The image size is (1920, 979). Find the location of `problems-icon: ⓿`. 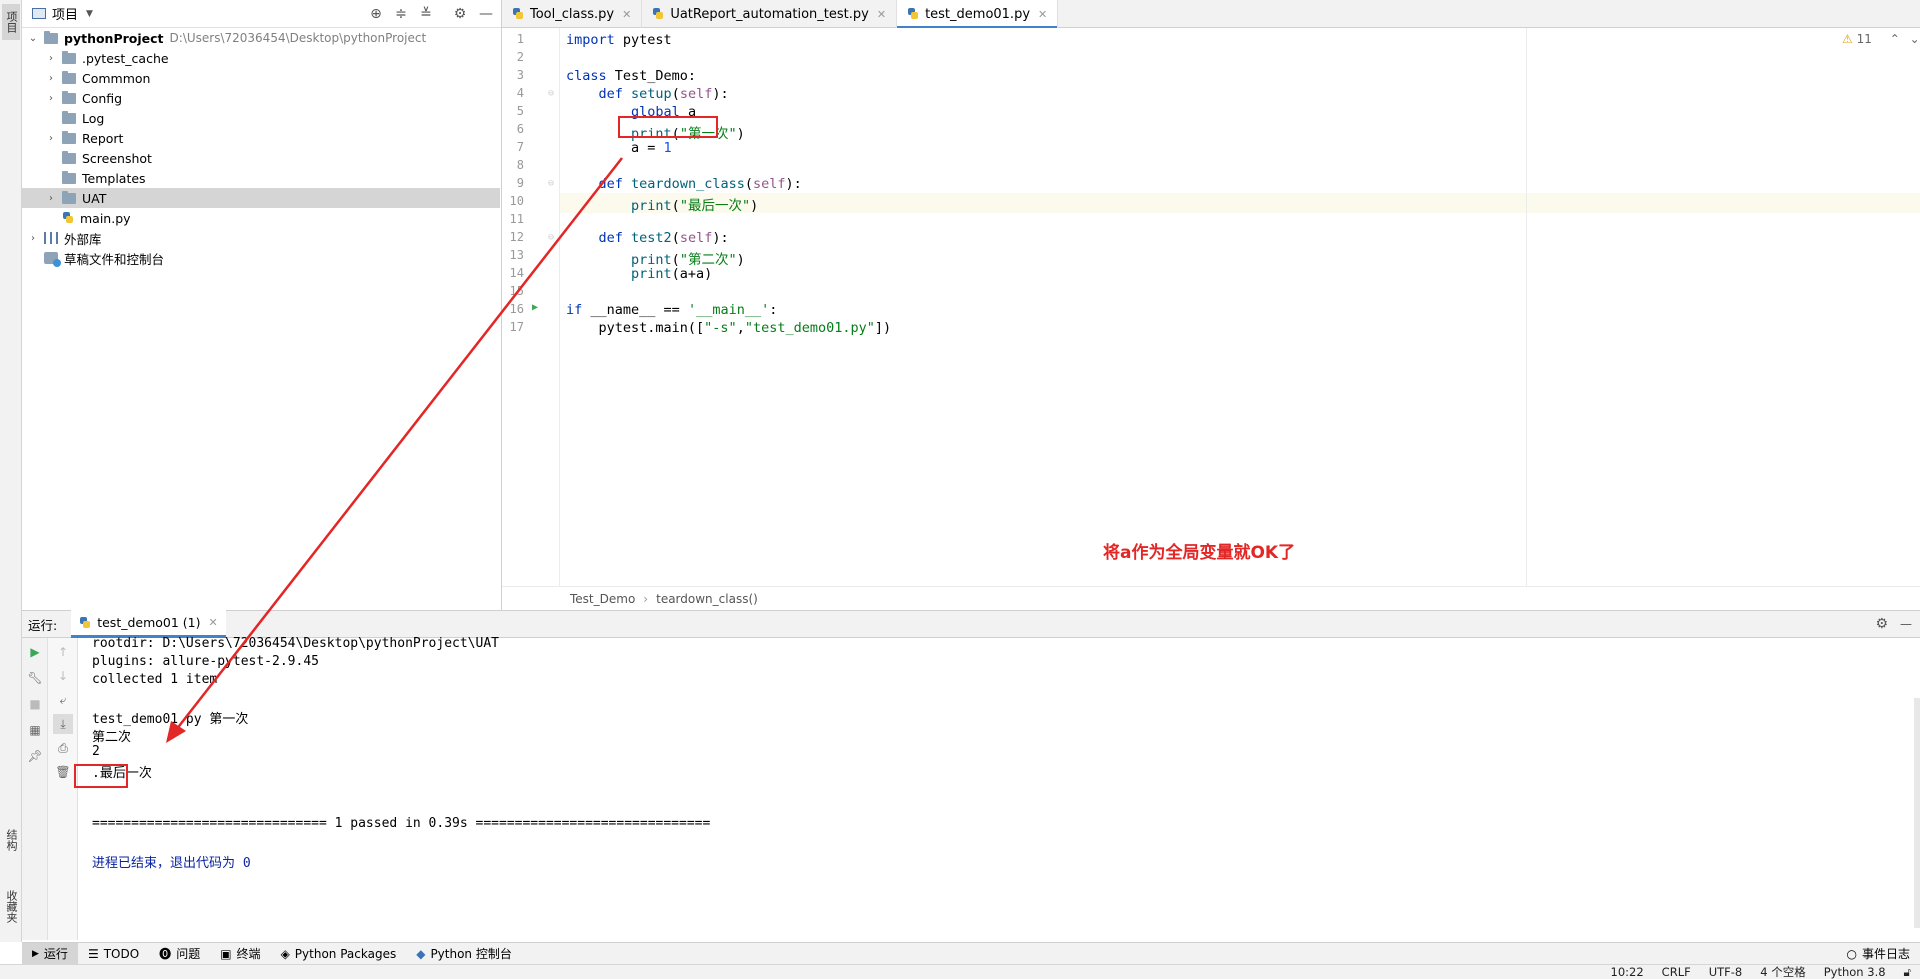

problems-icon: ⓿ is located at coordinates (165, 954).